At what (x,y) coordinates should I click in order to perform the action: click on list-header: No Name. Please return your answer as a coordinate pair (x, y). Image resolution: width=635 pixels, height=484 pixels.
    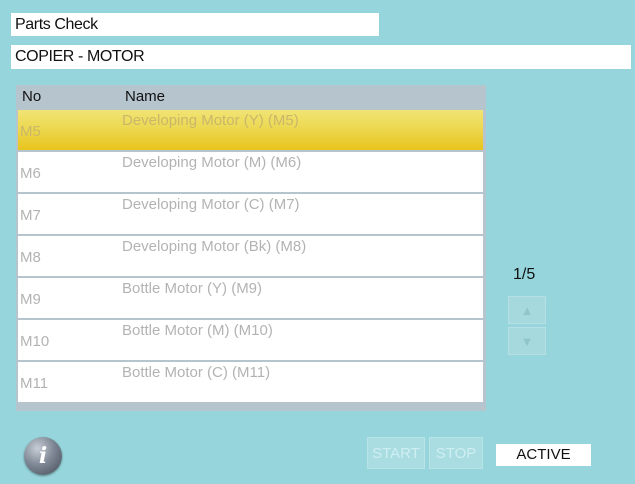
    Looking at the image, I should click on (251, 97).